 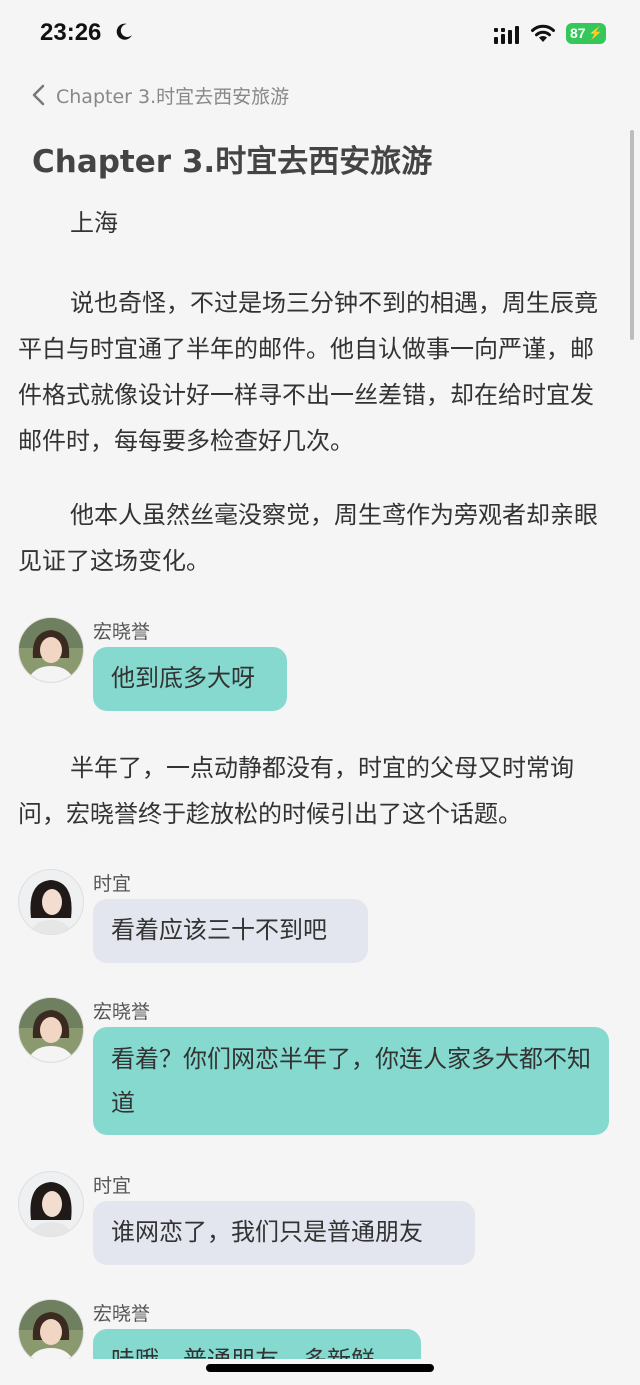 I want to click on battery-level: 87, so click(x=578, y=33).